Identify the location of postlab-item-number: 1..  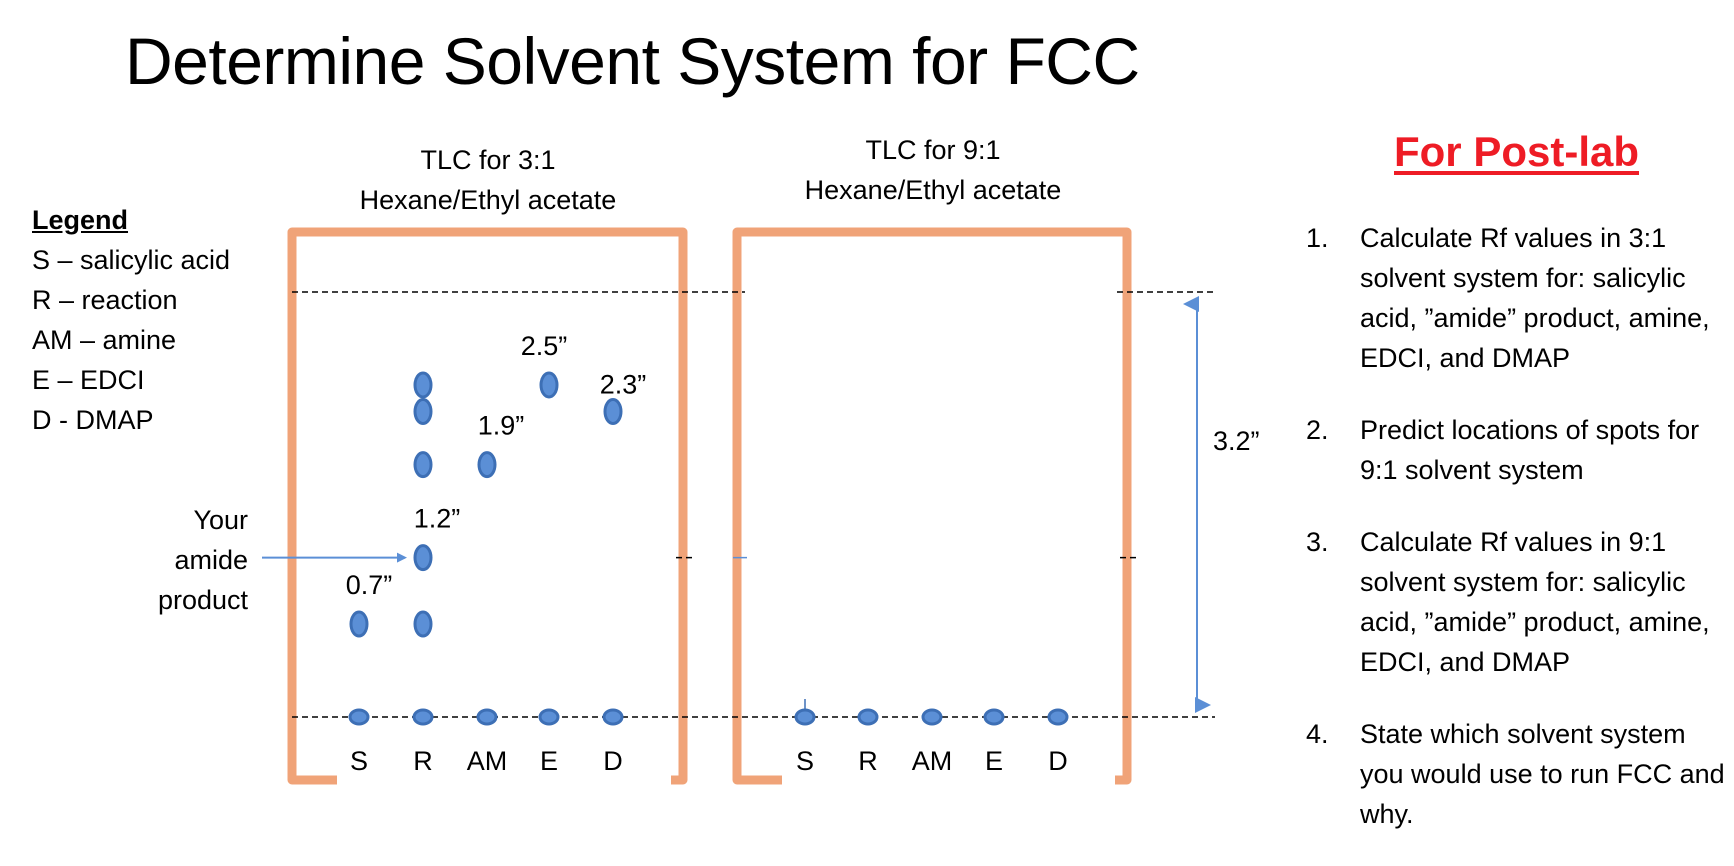
(1317, 238).